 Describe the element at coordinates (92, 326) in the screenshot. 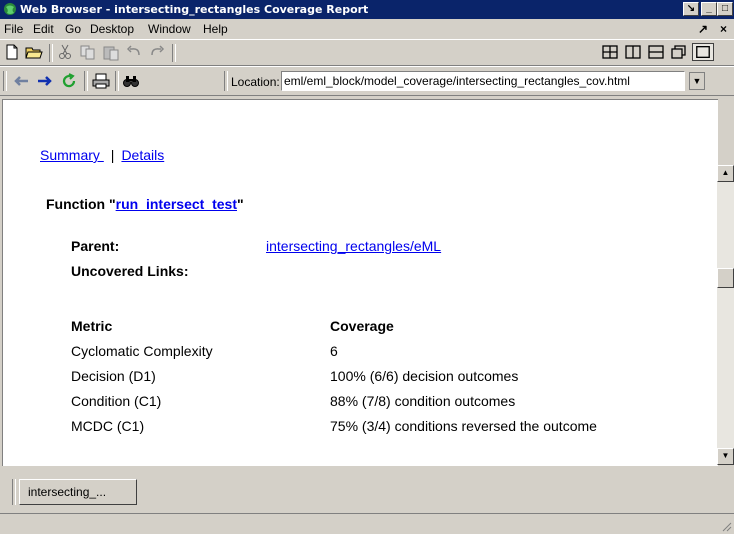

I see `metric-header: Metric` at that location.